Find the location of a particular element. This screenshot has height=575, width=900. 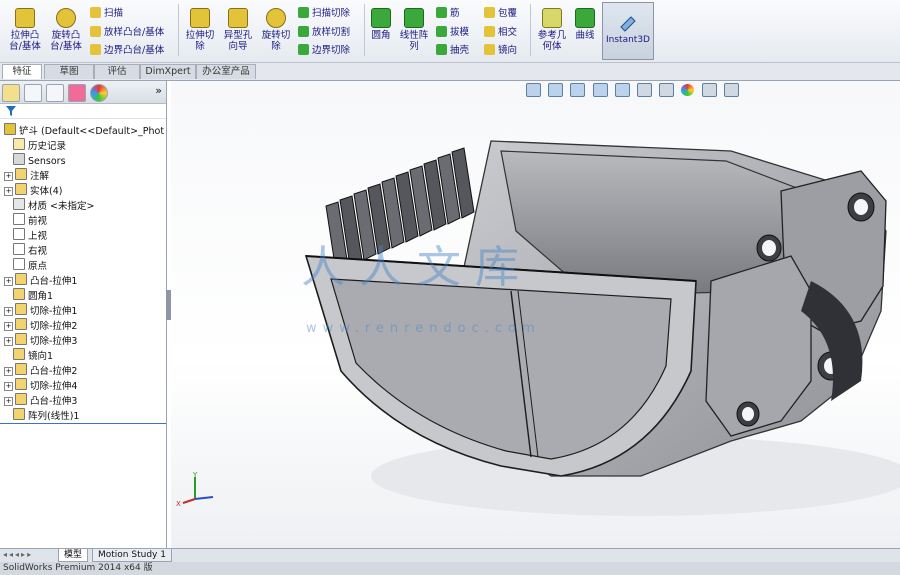

draft-button: 拔模 is located at coordinates (452, 31).